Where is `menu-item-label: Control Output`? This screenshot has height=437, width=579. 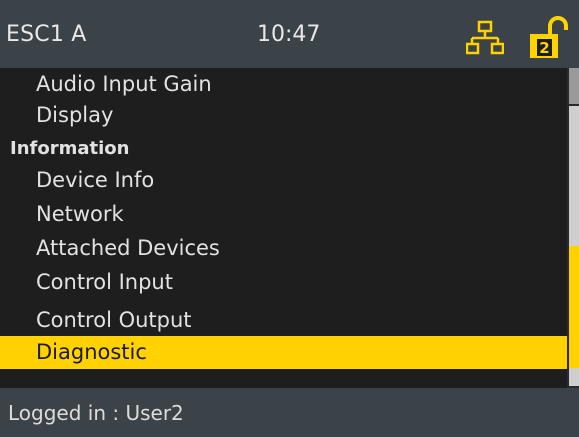 menu-item-label: Control Output is located at coordinates (114, 320).